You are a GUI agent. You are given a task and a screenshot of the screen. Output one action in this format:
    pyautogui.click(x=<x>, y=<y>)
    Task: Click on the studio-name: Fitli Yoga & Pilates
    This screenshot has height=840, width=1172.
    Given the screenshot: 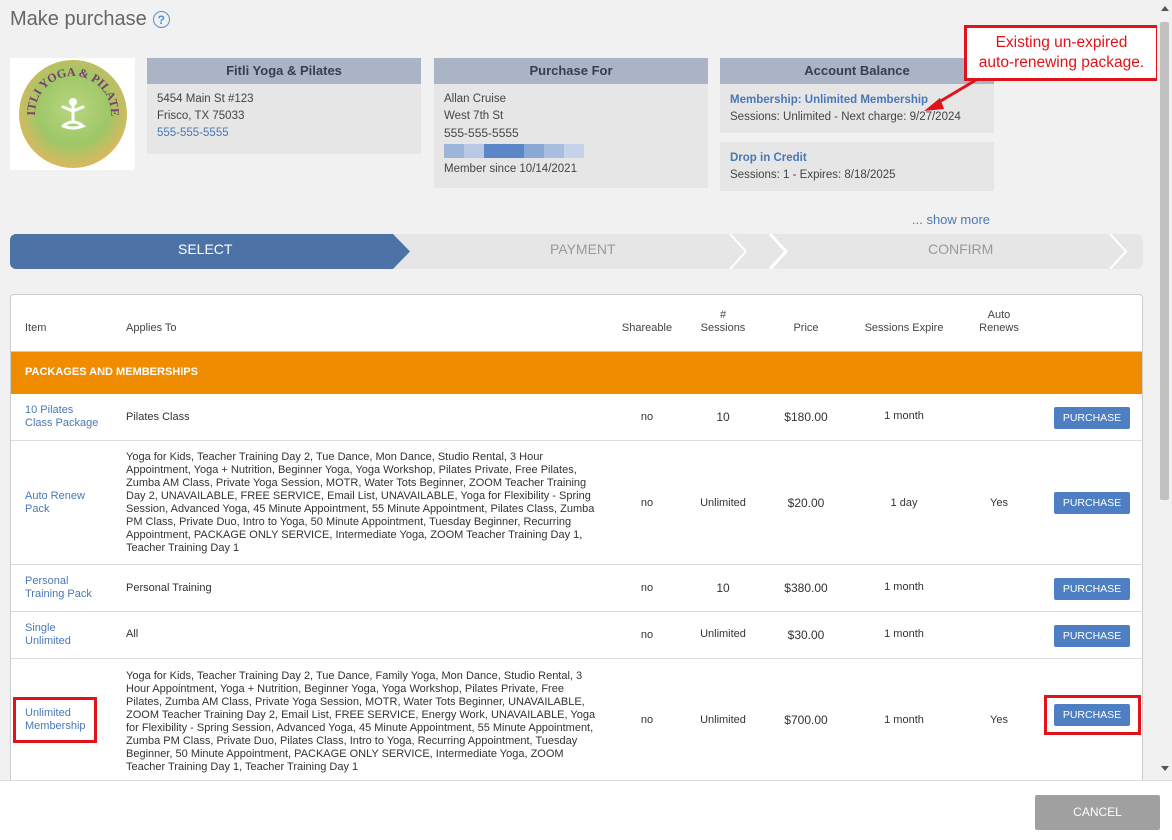 What is the action you would take?
    pyautogui.click(x=284, y=71)
    